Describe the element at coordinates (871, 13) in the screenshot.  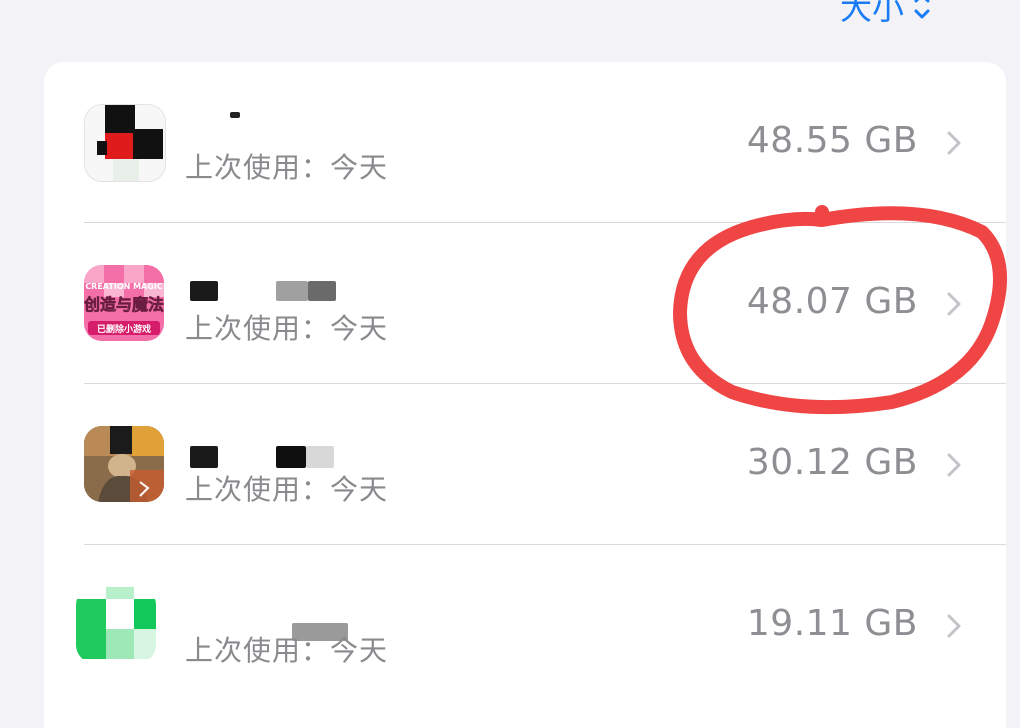
I see `sort-label: 大小` at that location.